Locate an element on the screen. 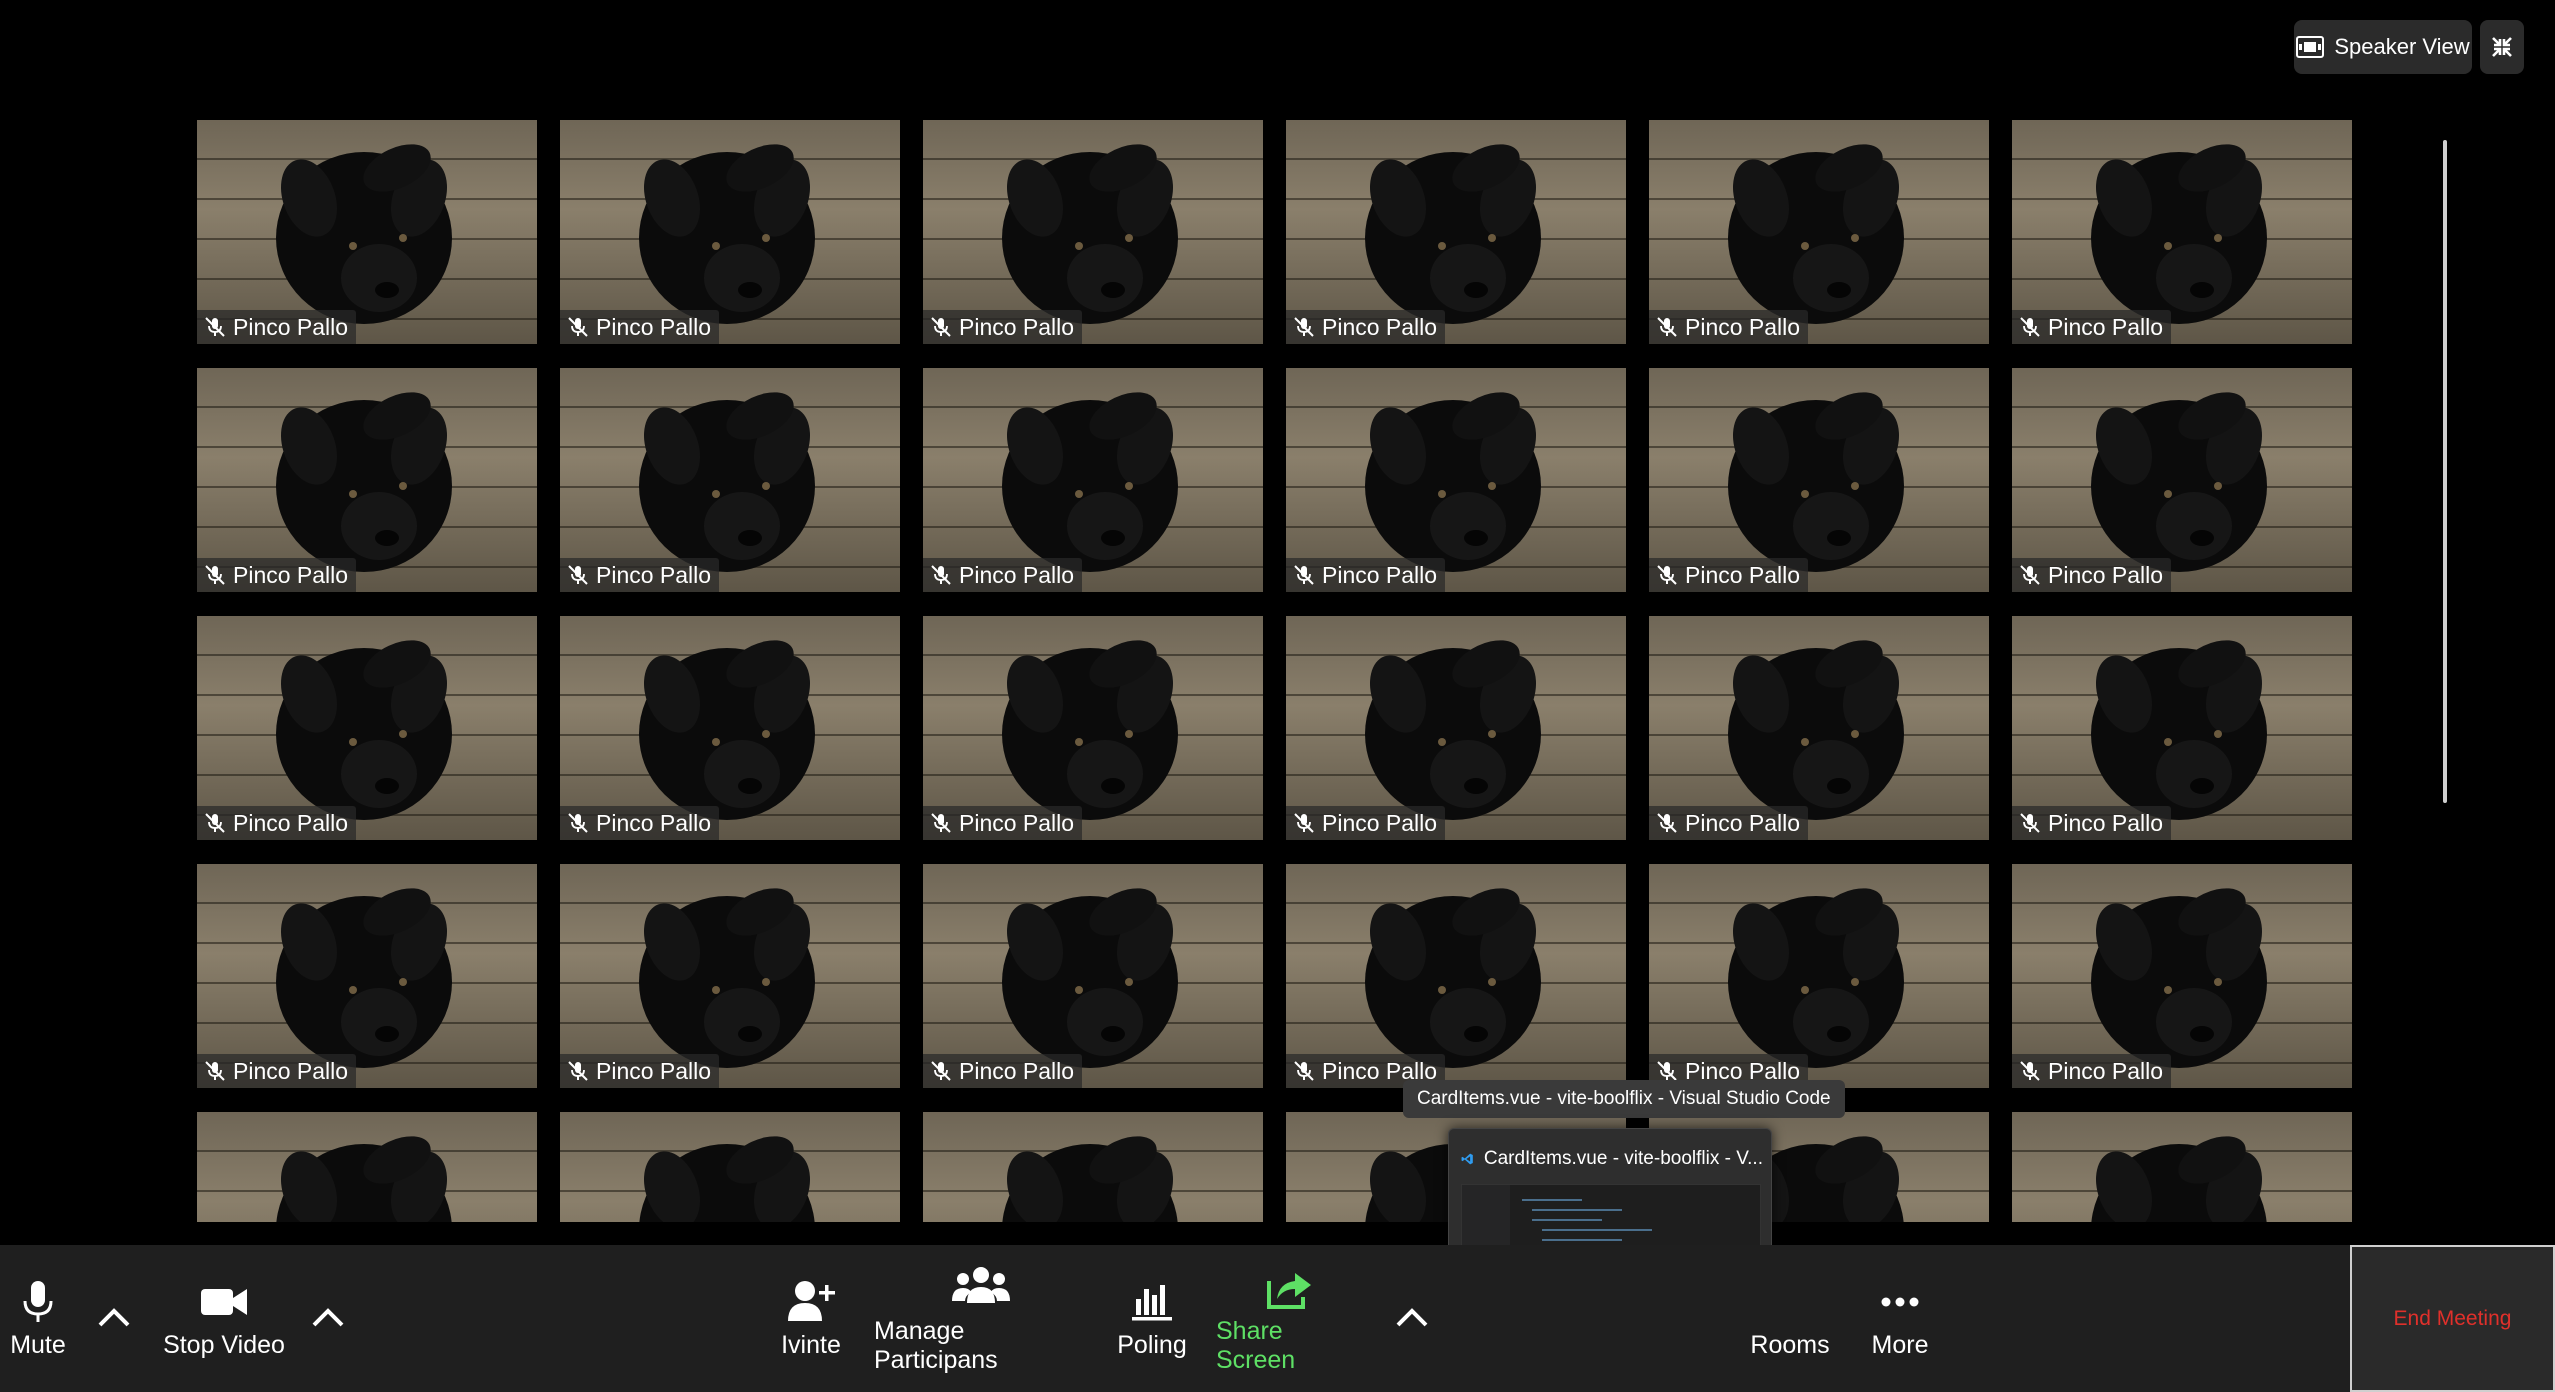 This screenshot has height=1392, width=2555. manage-participants-button: Manage Participans is located at coordinates (981, 1318).